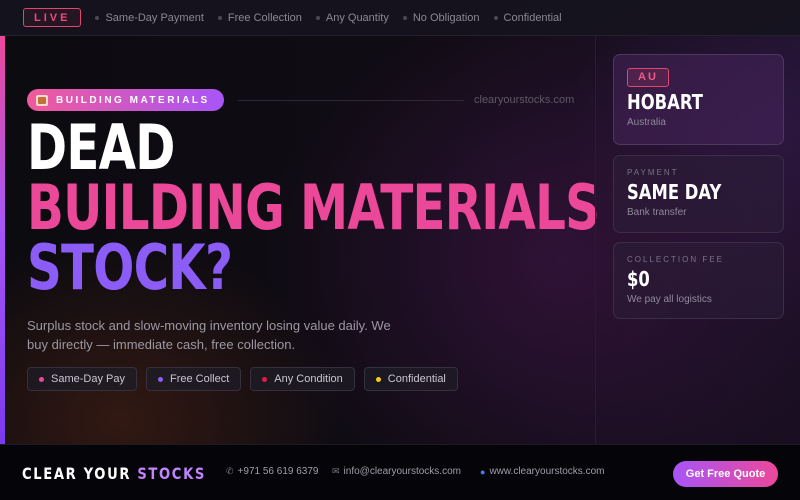  I want to click on collection-fee-card: COLLECTION FEE $0 We pay all logistics, so click(698, 280).